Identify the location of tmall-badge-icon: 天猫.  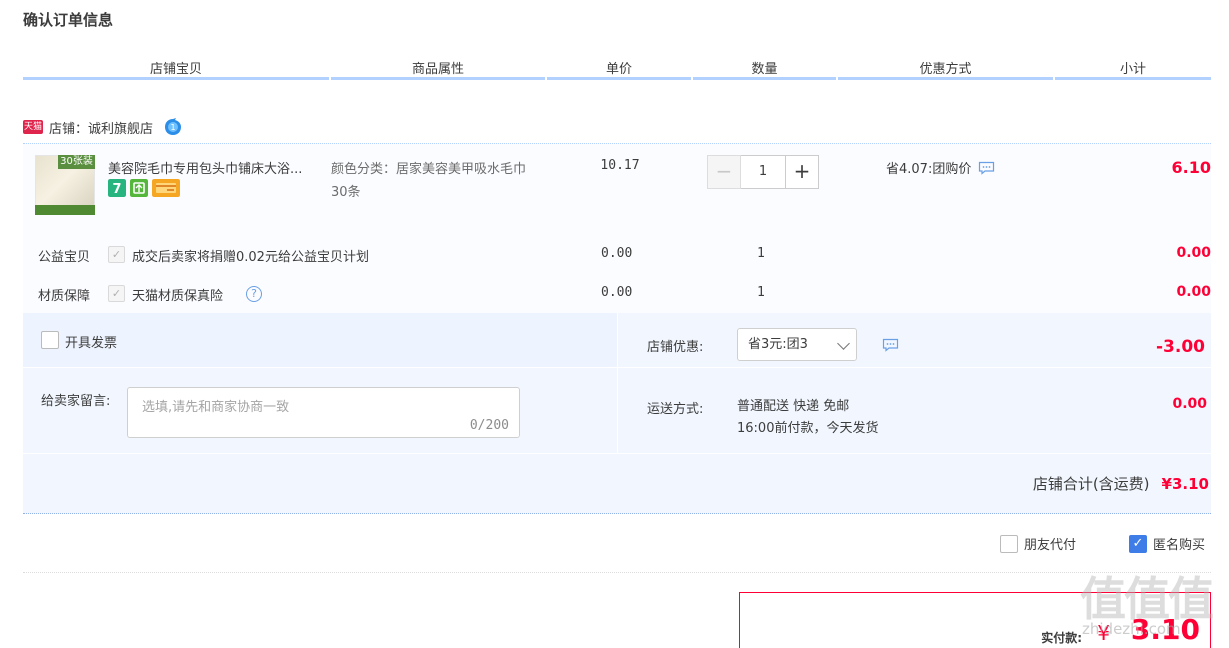
(33, 127).